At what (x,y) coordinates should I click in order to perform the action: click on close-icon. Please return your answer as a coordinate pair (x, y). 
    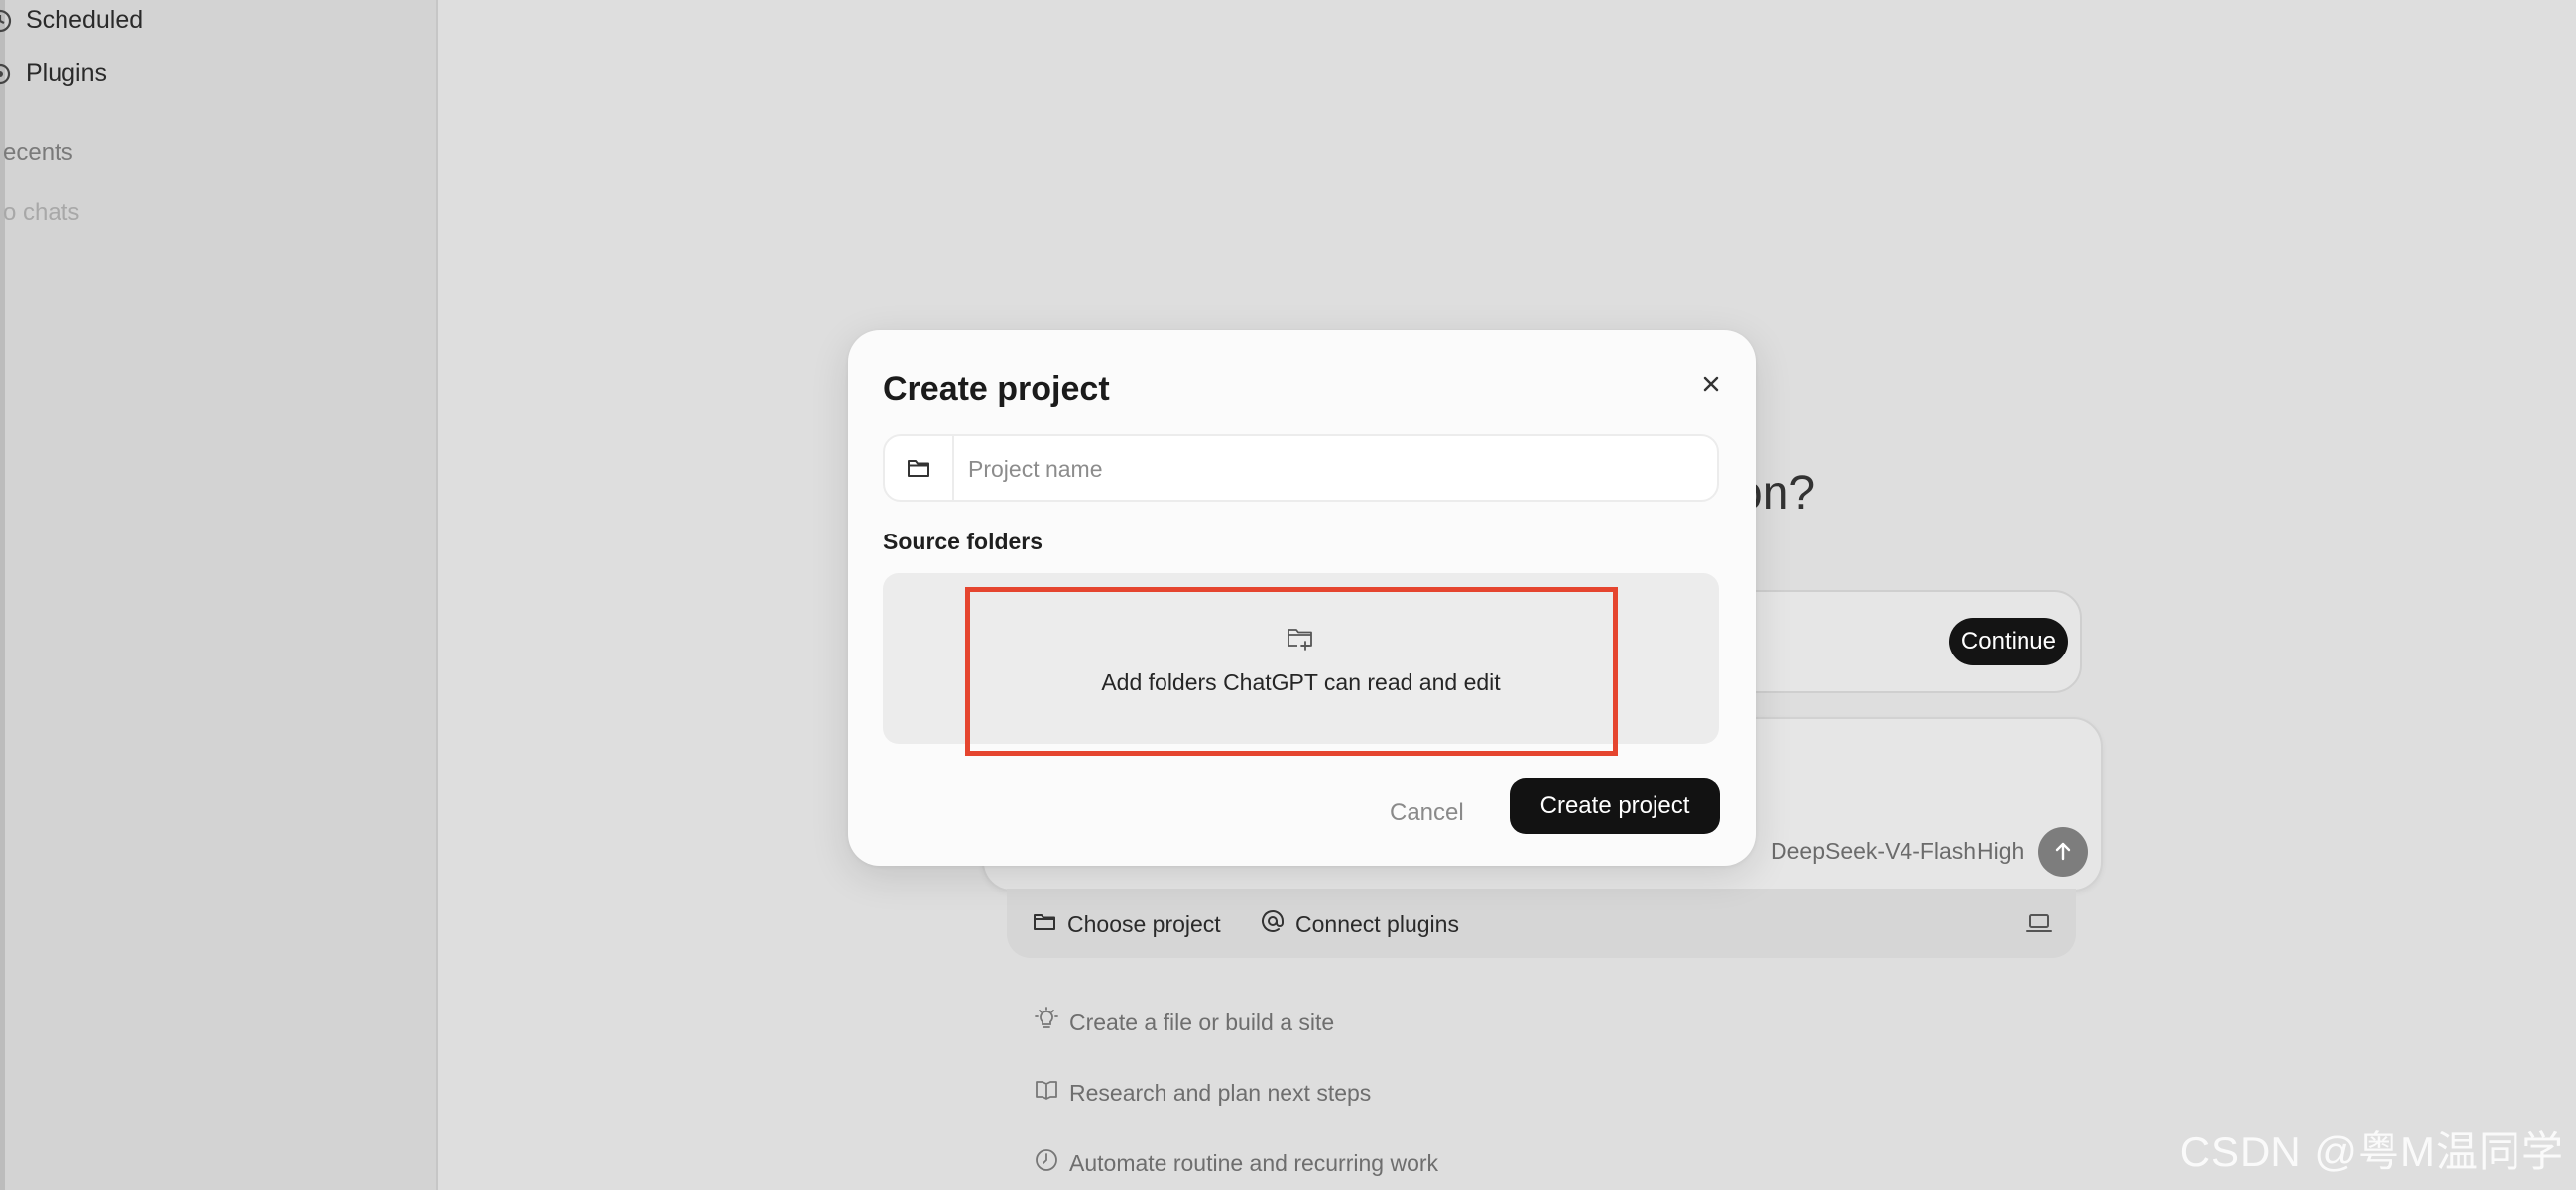
    Looking at the image, I should click on (1711, 390).